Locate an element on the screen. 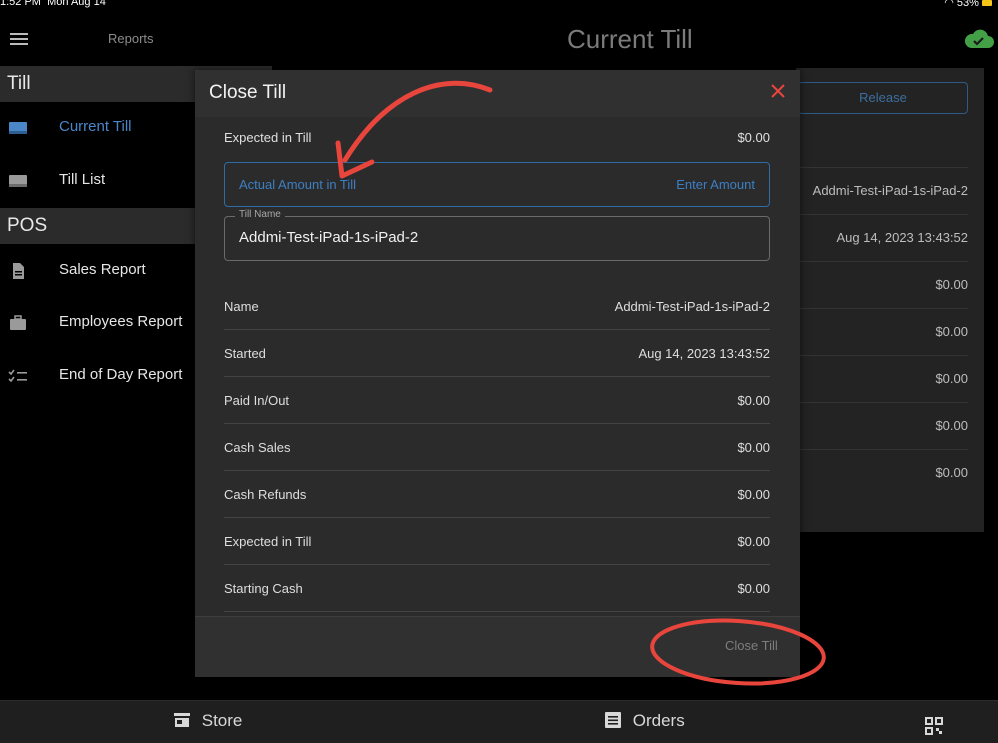 The height and width of the screenshot is (743, 998). page-title: Current Till is located at coordinates (630, 39).